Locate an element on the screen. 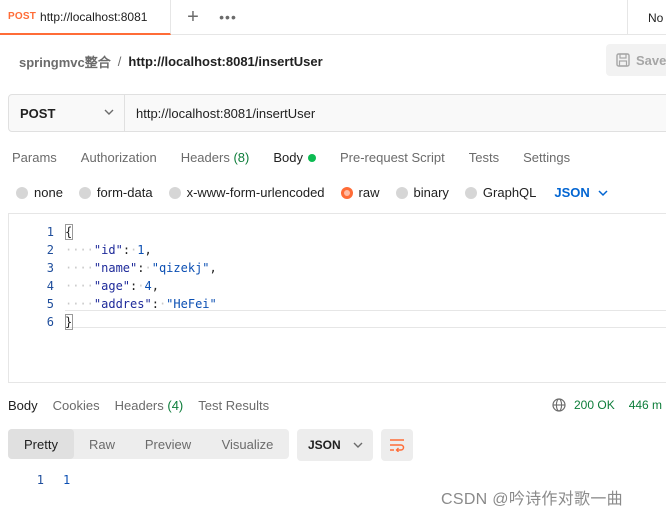 This screenshot has width=666, height=514. response-value: 1 is located at coordinates (67, 480).